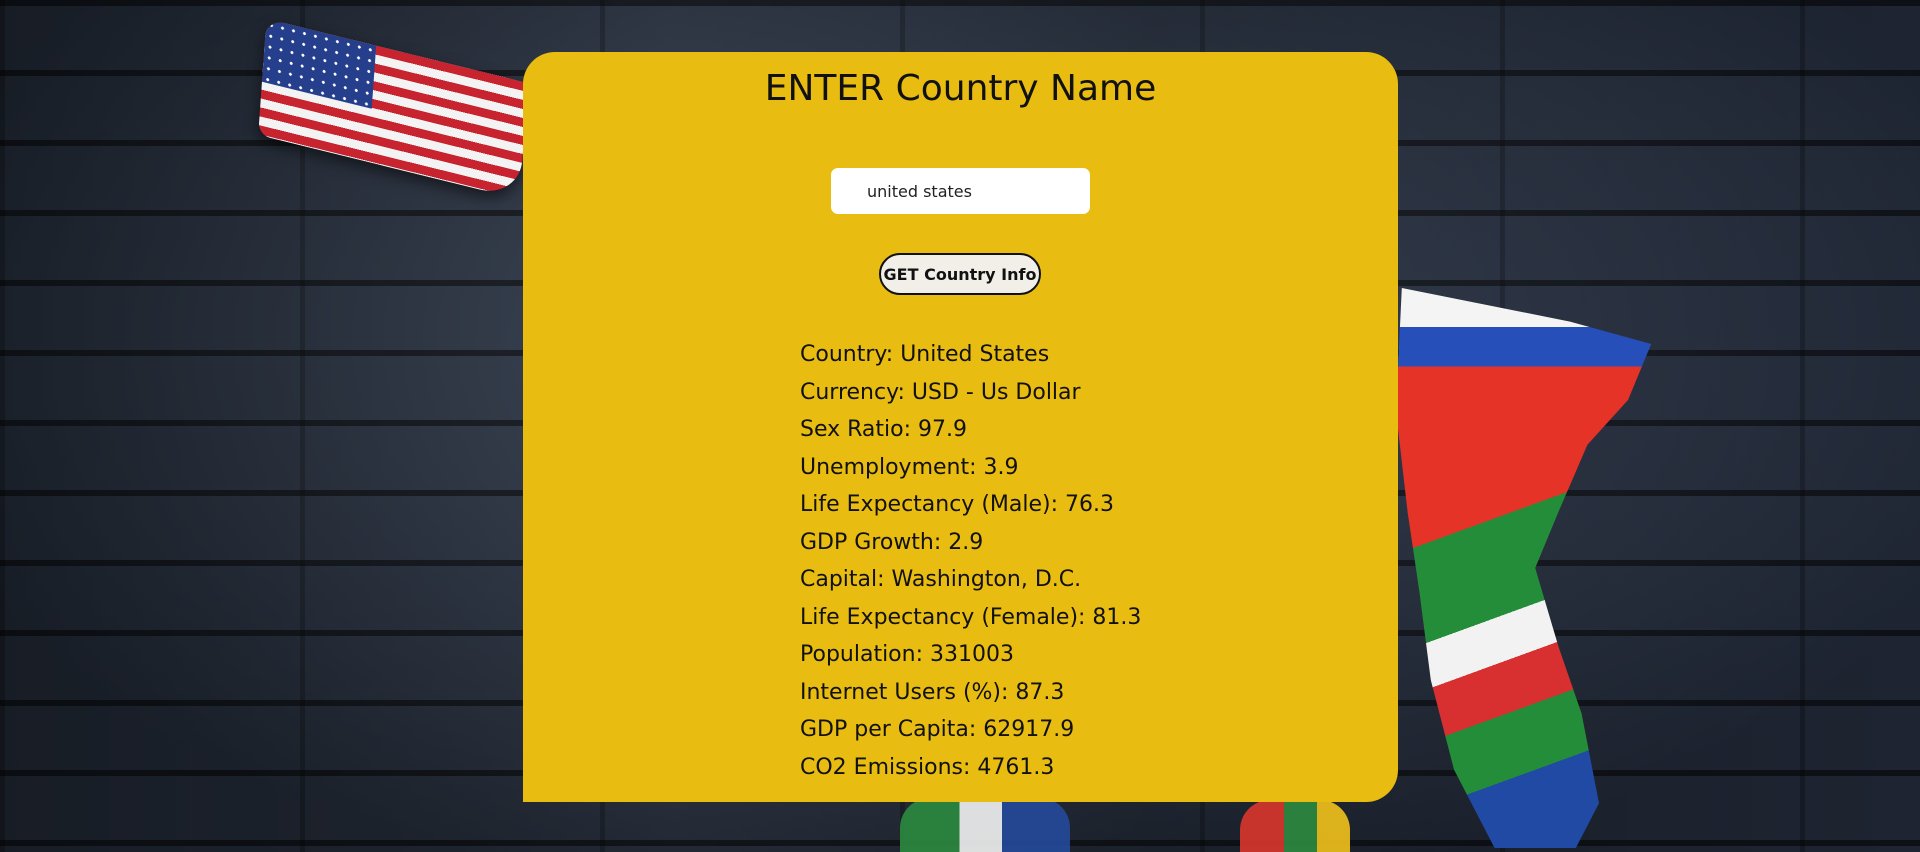 The width and height of the screenshot is (1920, 852). Describe the element at coordinates (940, 392) in the screenshot. I see `info-currency: Currency: USD - Us Dollar` at that location.